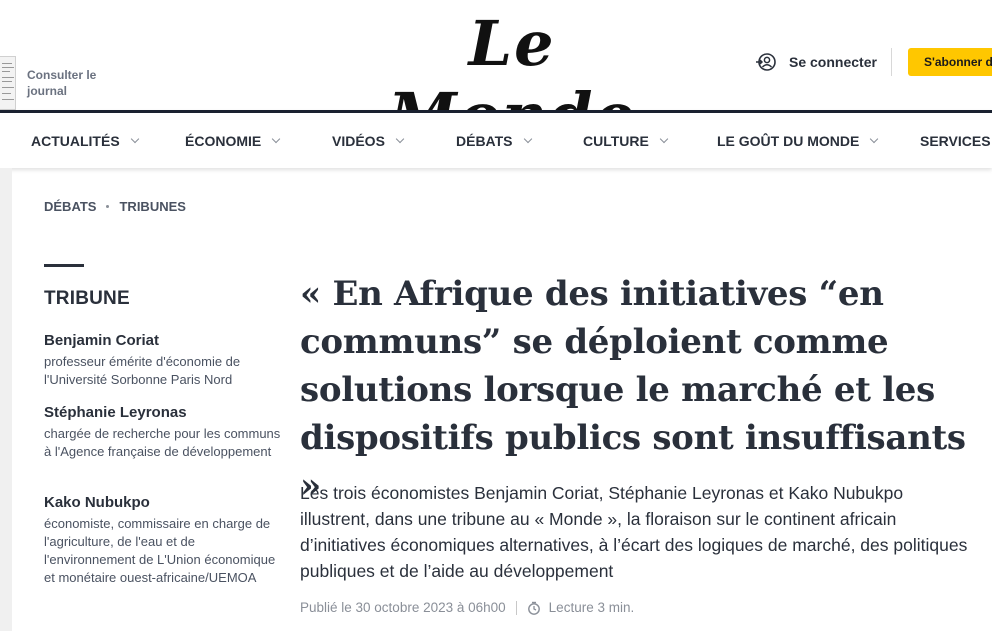 The image size is (992, 631). Describe the element at coordinates (108, 206) in the screenshot. I see `breadcrumb-separator` at that location.